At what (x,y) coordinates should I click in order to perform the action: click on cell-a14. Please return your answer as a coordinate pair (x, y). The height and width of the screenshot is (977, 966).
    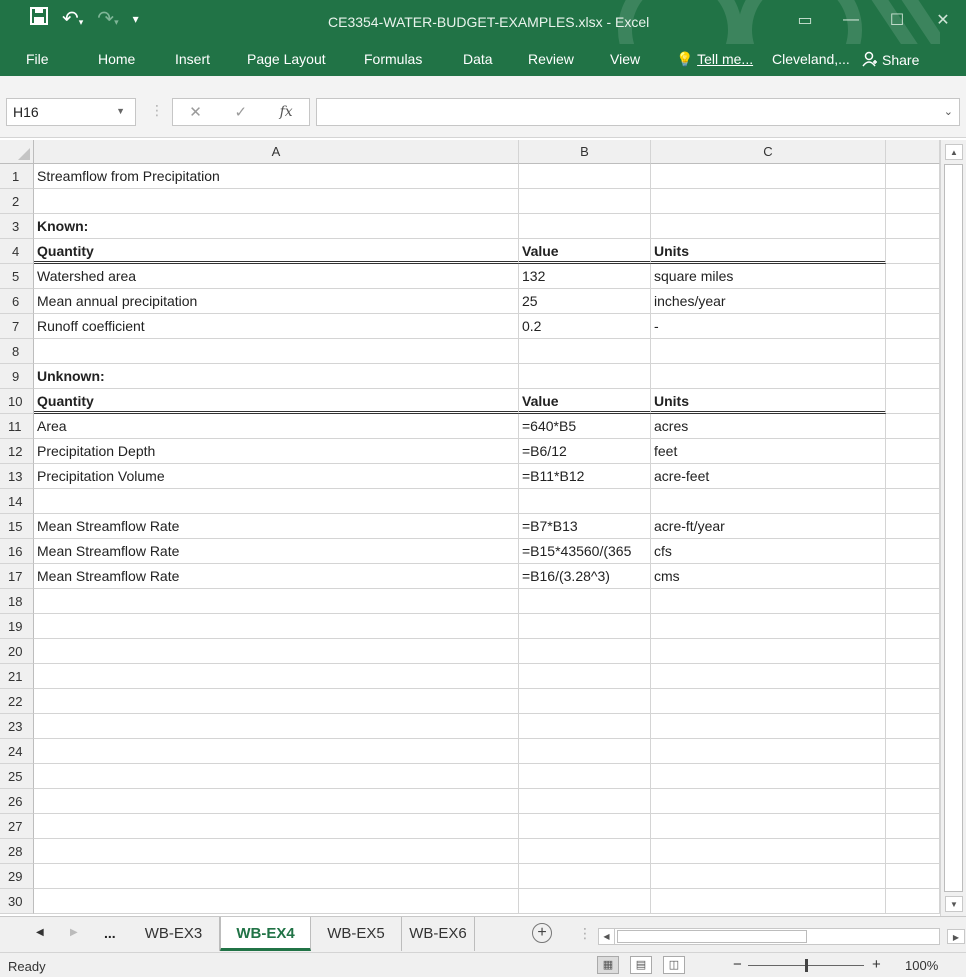
    Looking at the image, I should click on (276, 501).